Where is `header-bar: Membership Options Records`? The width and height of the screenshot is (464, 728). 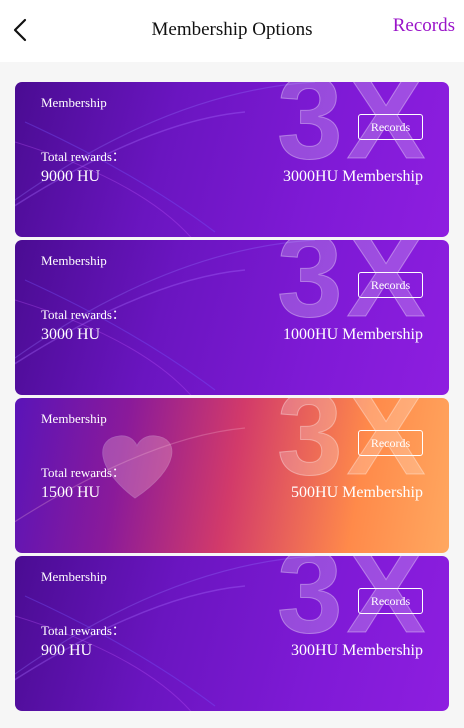
header-bar: Membership Options Records is located at coordinates (232, 31).